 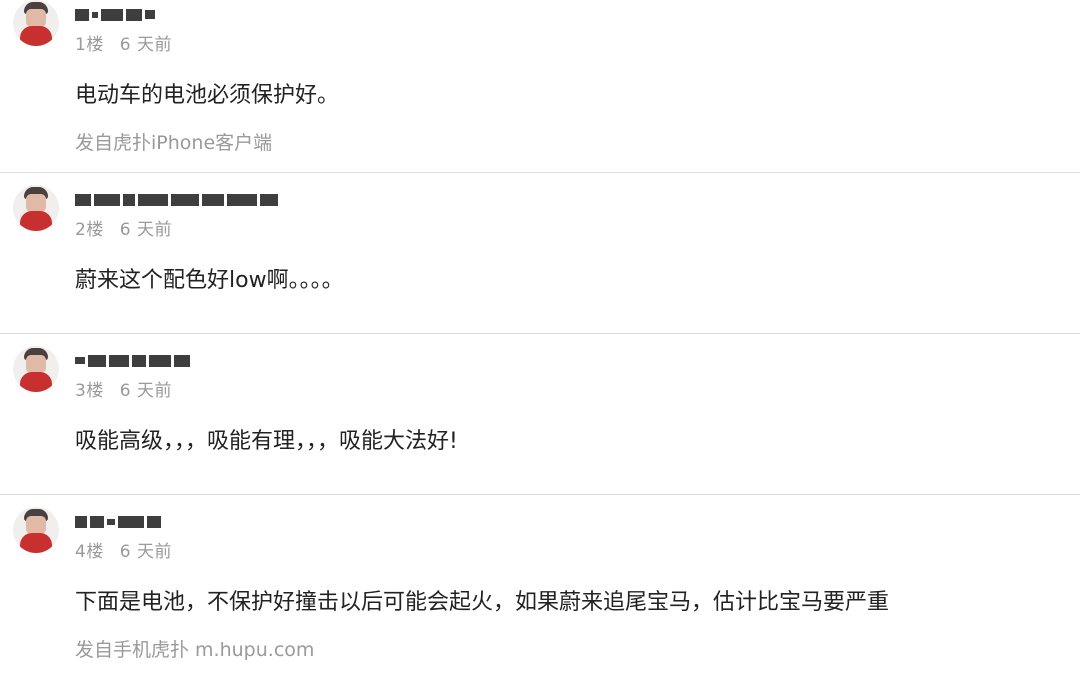 What do you see at coordinates (89, 230) in the screenshot?
I see `floor-number: 2楼` at bounding box center [89, 230].